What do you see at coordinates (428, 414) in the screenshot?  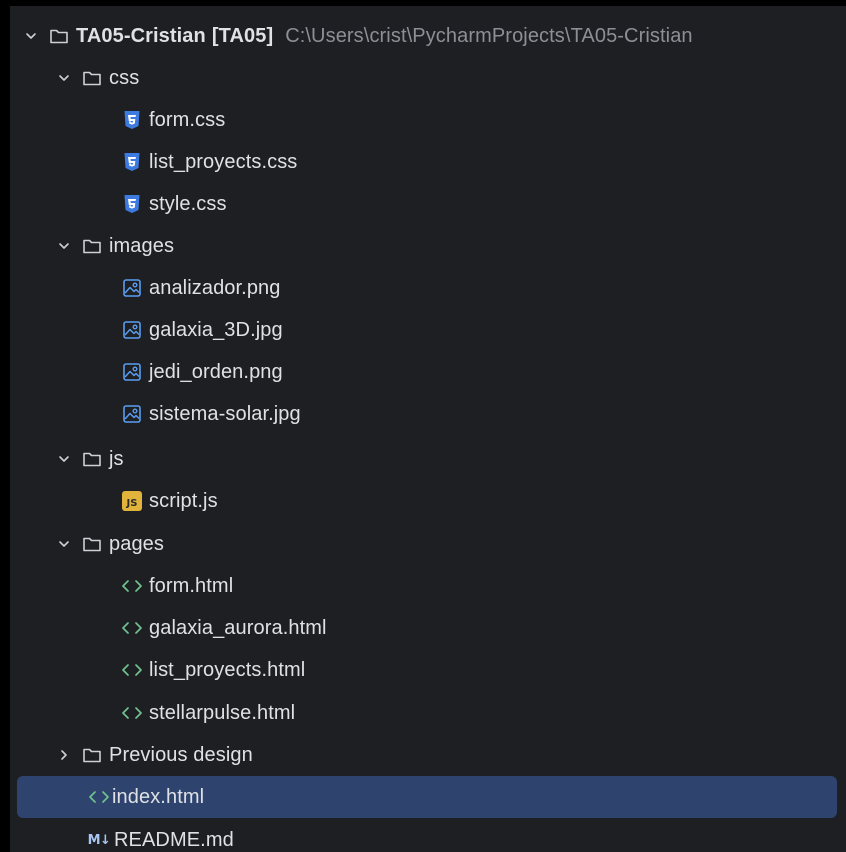 I see `tree-node-file-sistema-solar: sistema-solar.jpg` at bounding box center [428, 414].